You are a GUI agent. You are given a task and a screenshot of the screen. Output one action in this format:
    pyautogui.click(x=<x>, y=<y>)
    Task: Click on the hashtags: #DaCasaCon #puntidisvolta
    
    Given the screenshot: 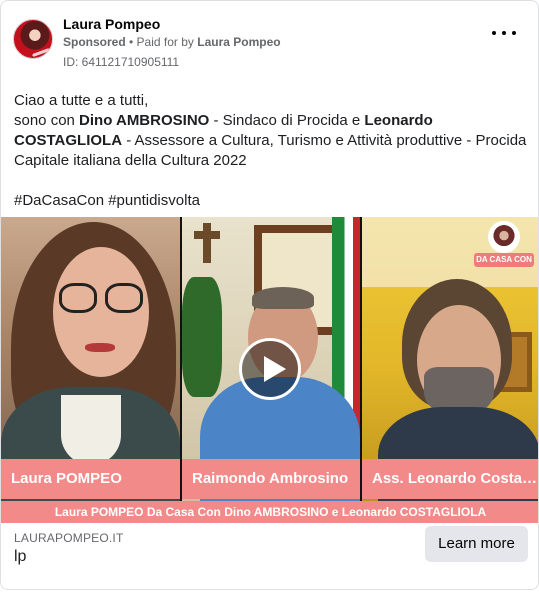 What is the action you would take?
    pyautogui.click(x=107, y=201)
    